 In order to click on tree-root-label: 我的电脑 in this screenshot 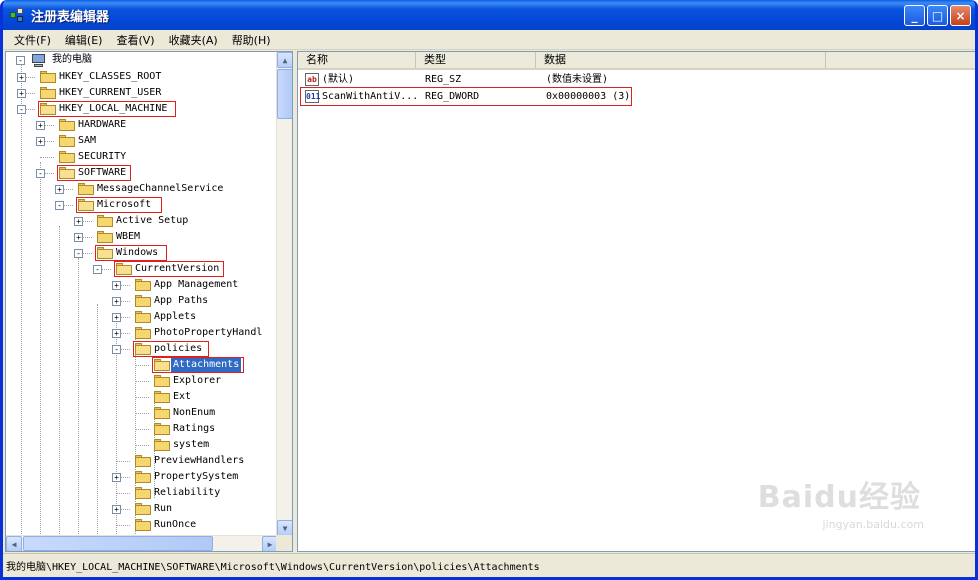, I will do `click(72, 60)`.